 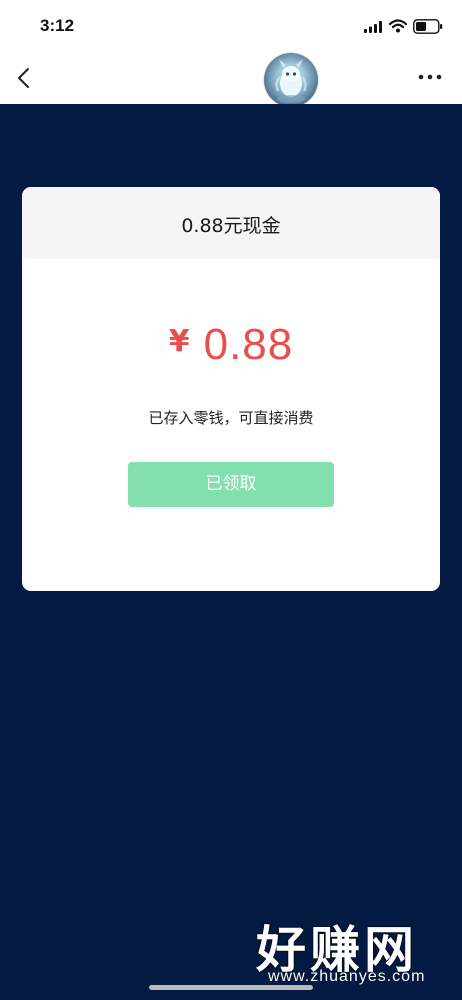 What do you see at coordinates (352, 950) in the screenshot?
I see `watermark: 好赚网 www.zhuanyes.com` at bounding box center [352, 950].